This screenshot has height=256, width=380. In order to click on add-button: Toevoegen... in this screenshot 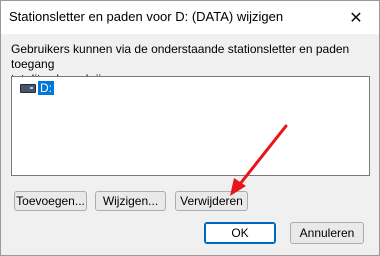, I will do `click(50, 201)`.